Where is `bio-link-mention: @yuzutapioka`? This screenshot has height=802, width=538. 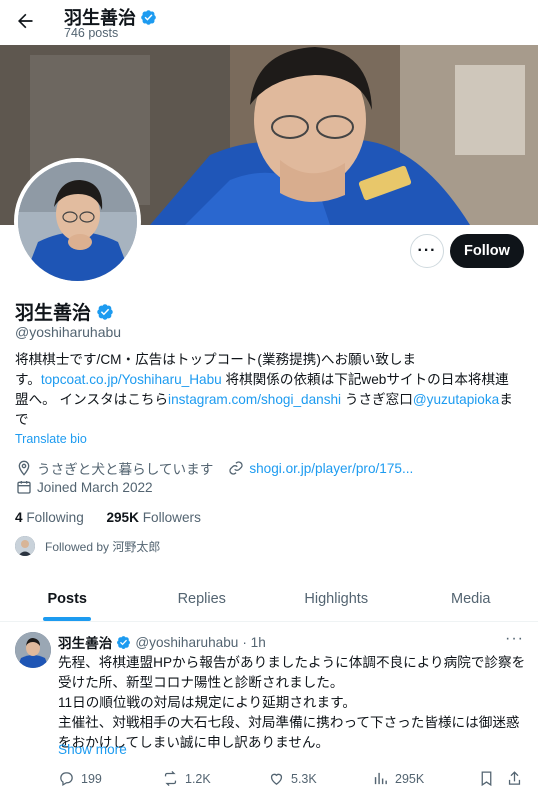
bio-link-mention: @yuzutapioka is located at coordinates (456, 399).